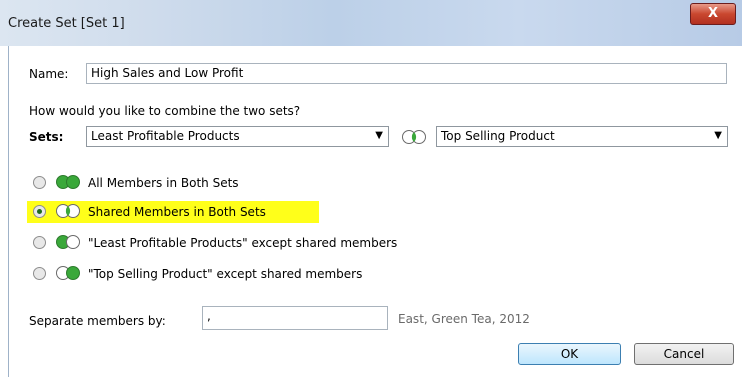 The image size is (742, 377). What do you see at coordinates (97, 321) in the screenshot?
I see `separator-label: Separate members by:` at bounding box center [97, 321].